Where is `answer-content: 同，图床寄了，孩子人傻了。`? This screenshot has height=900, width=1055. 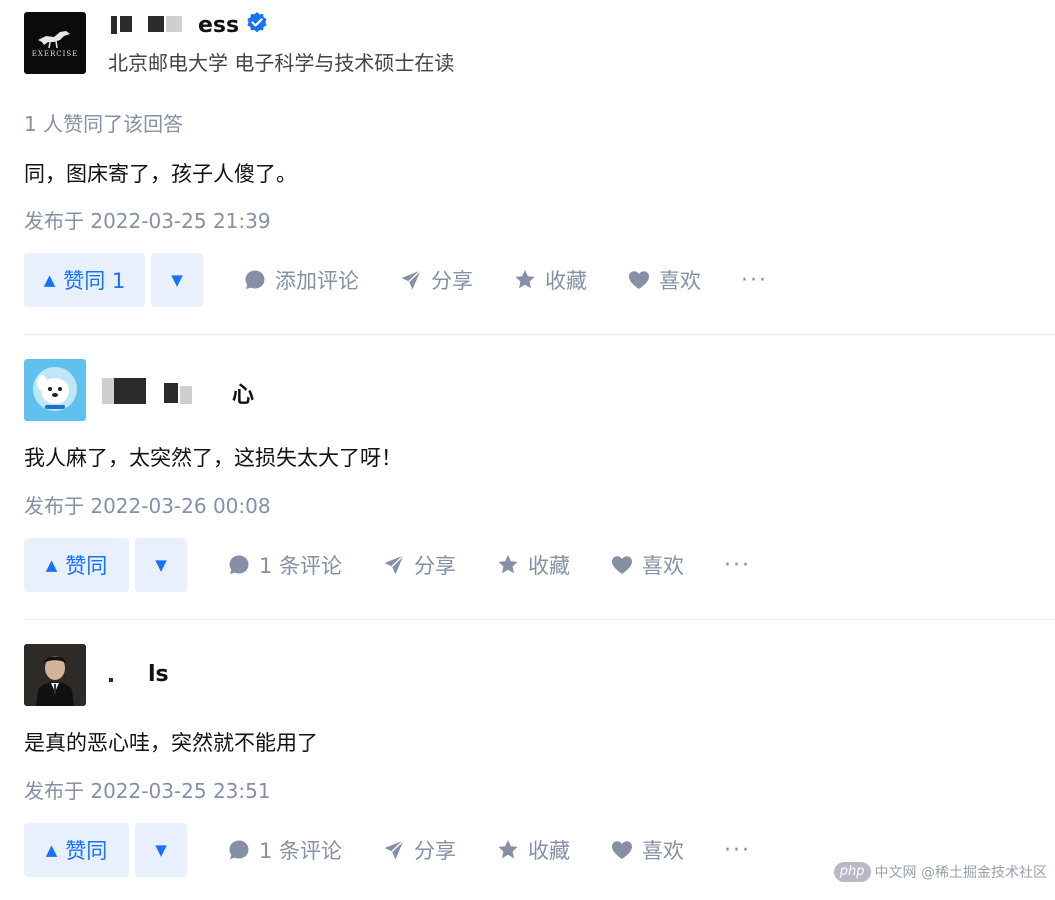
answer-content: 同，图床寄了，孩子人傻了。 is located at coordinates (160, 174).